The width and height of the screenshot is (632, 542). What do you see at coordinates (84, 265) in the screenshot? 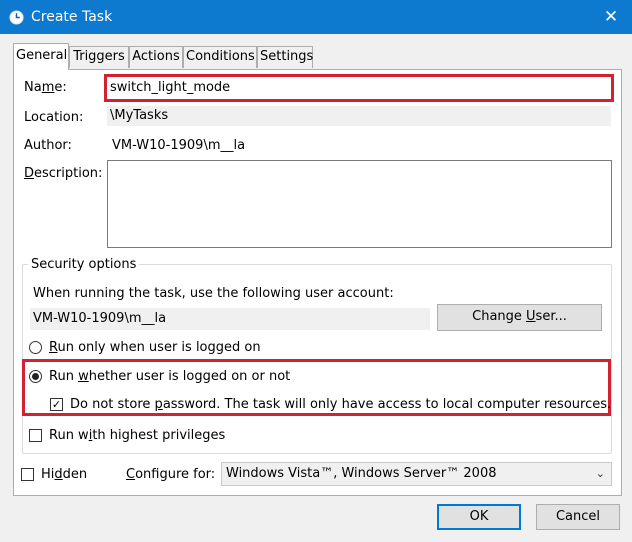
I see `security-options-legend: Security options` at bounding box center [84, 265].